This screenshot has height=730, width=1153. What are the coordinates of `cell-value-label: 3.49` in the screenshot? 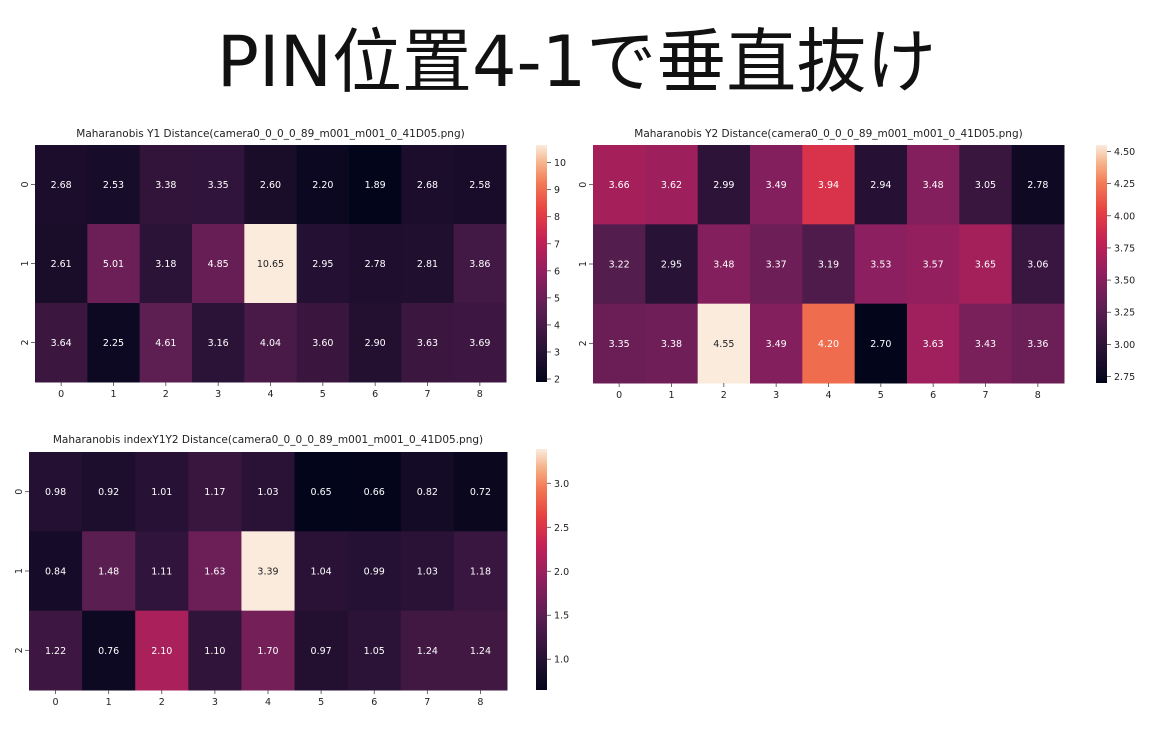 It's located at (776, 185).